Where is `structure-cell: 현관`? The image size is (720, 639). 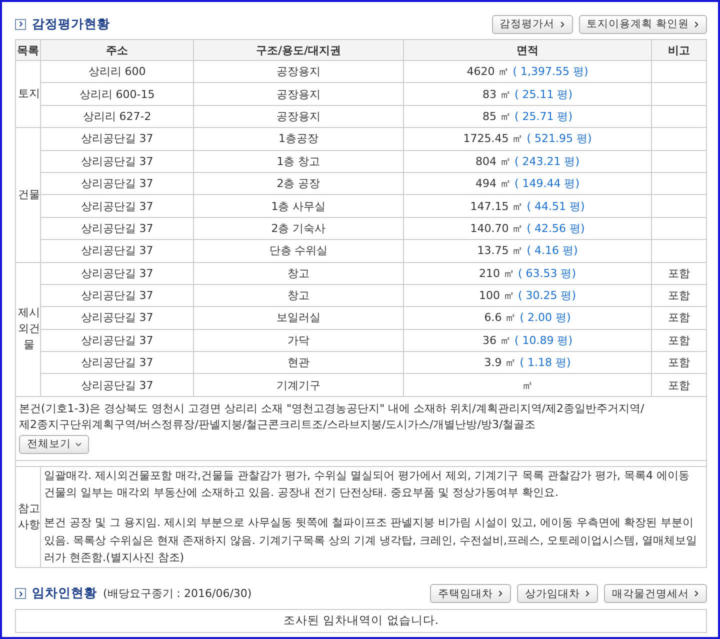 structure-cell: 현관 is located at coordinates (299, 363).